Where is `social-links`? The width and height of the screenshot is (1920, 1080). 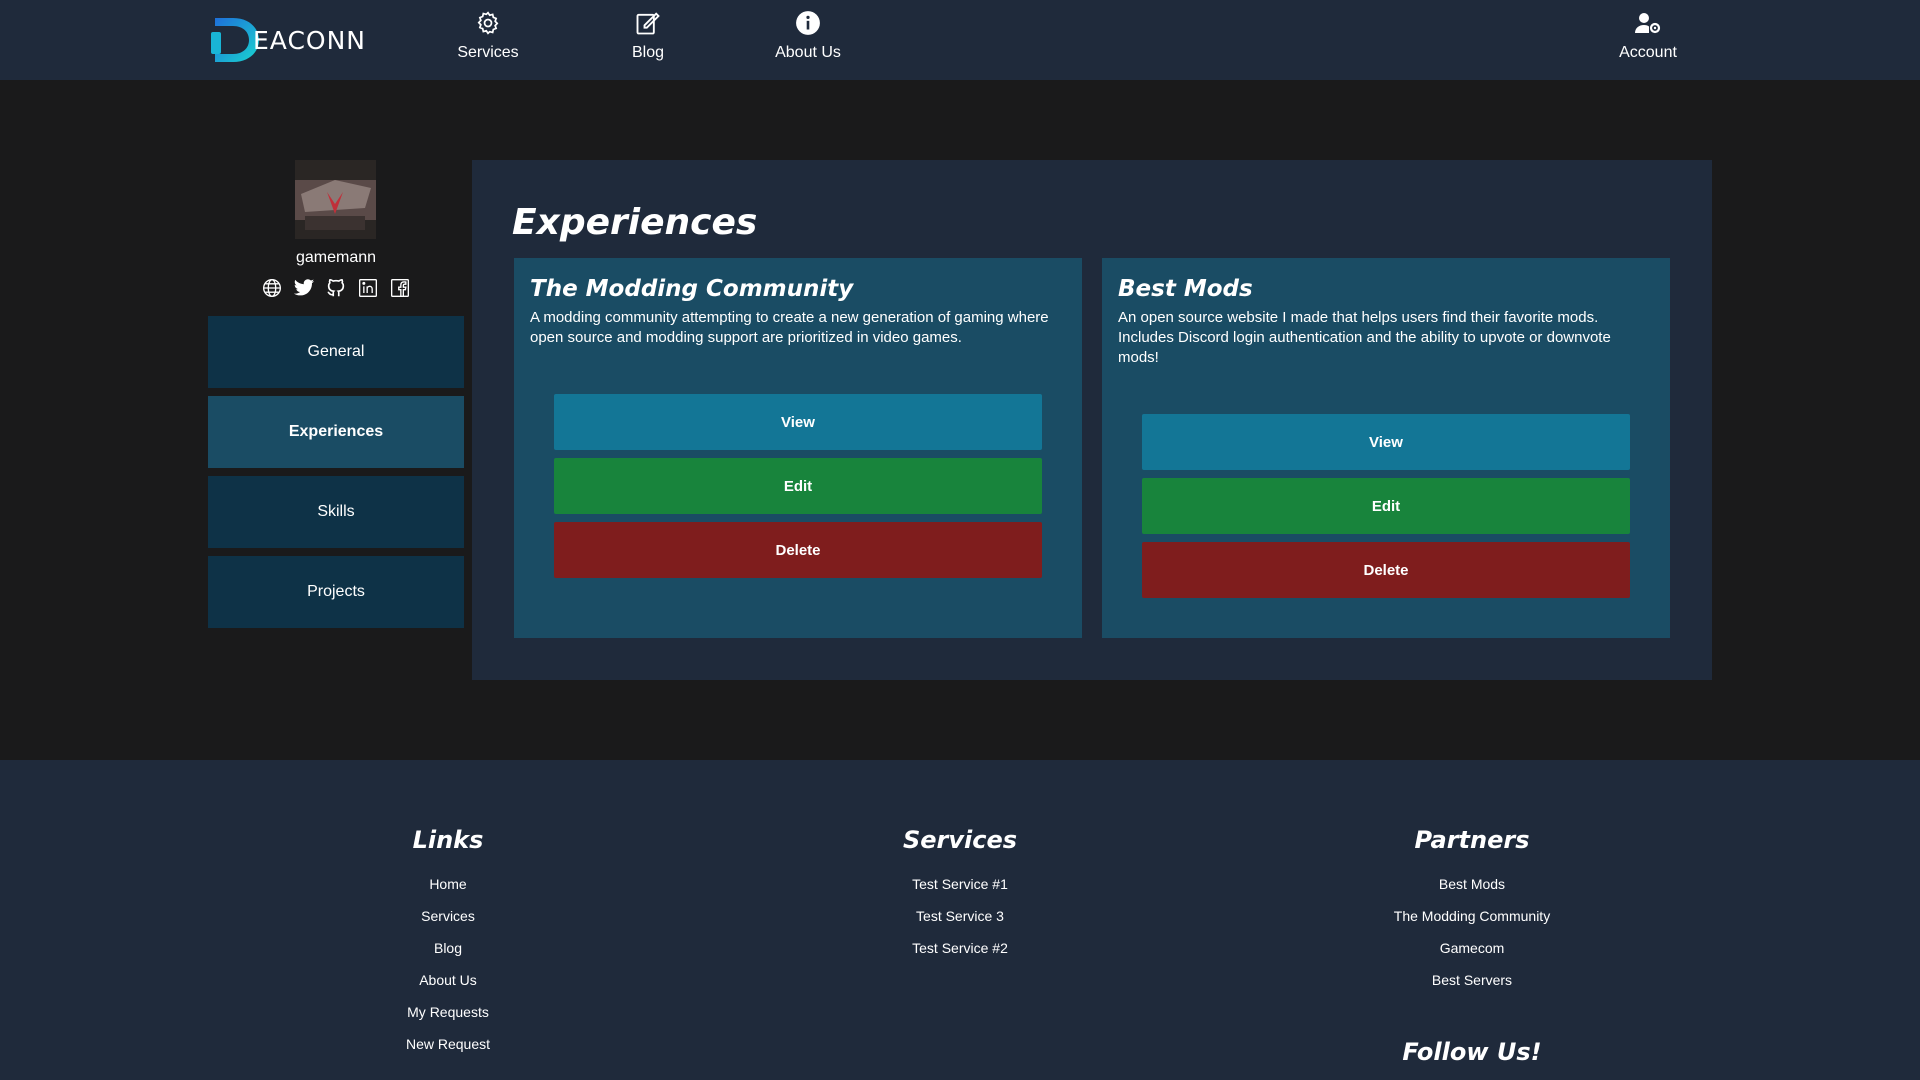 social-links is located at coordinates (336, 288).